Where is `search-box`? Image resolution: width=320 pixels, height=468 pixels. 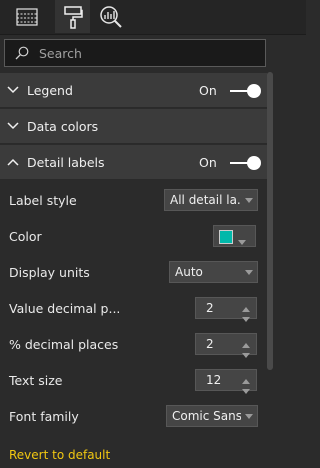
search-box is located at coordinates (135, 53).